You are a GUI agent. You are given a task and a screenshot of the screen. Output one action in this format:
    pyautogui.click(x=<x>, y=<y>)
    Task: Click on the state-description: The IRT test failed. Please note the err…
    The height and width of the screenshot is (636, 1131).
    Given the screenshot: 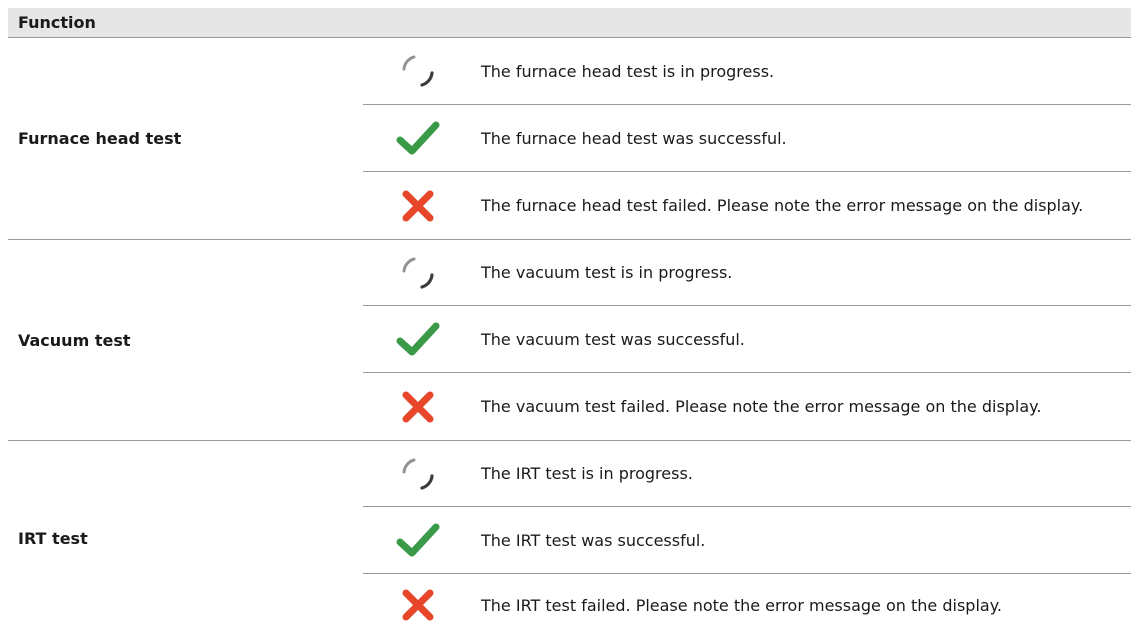 What is the action you would take?
    pyautogui.click(x=741, y=605)
    